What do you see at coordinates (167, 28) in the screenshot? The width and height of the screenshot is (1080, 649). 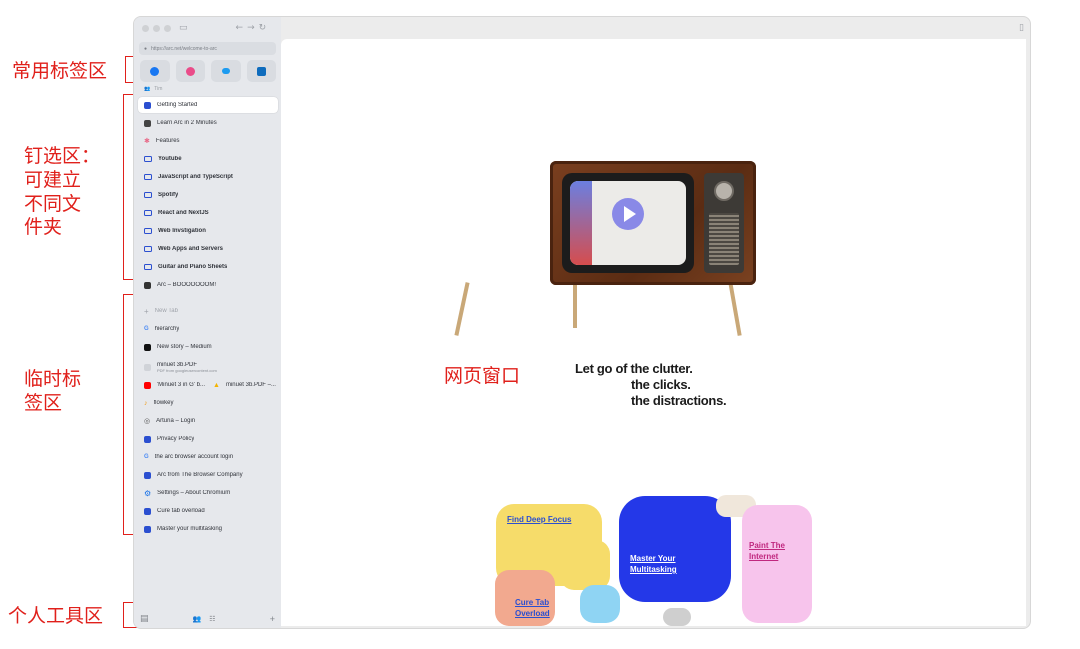 I see `zoom-window-button` at bounding box center [167, 28].